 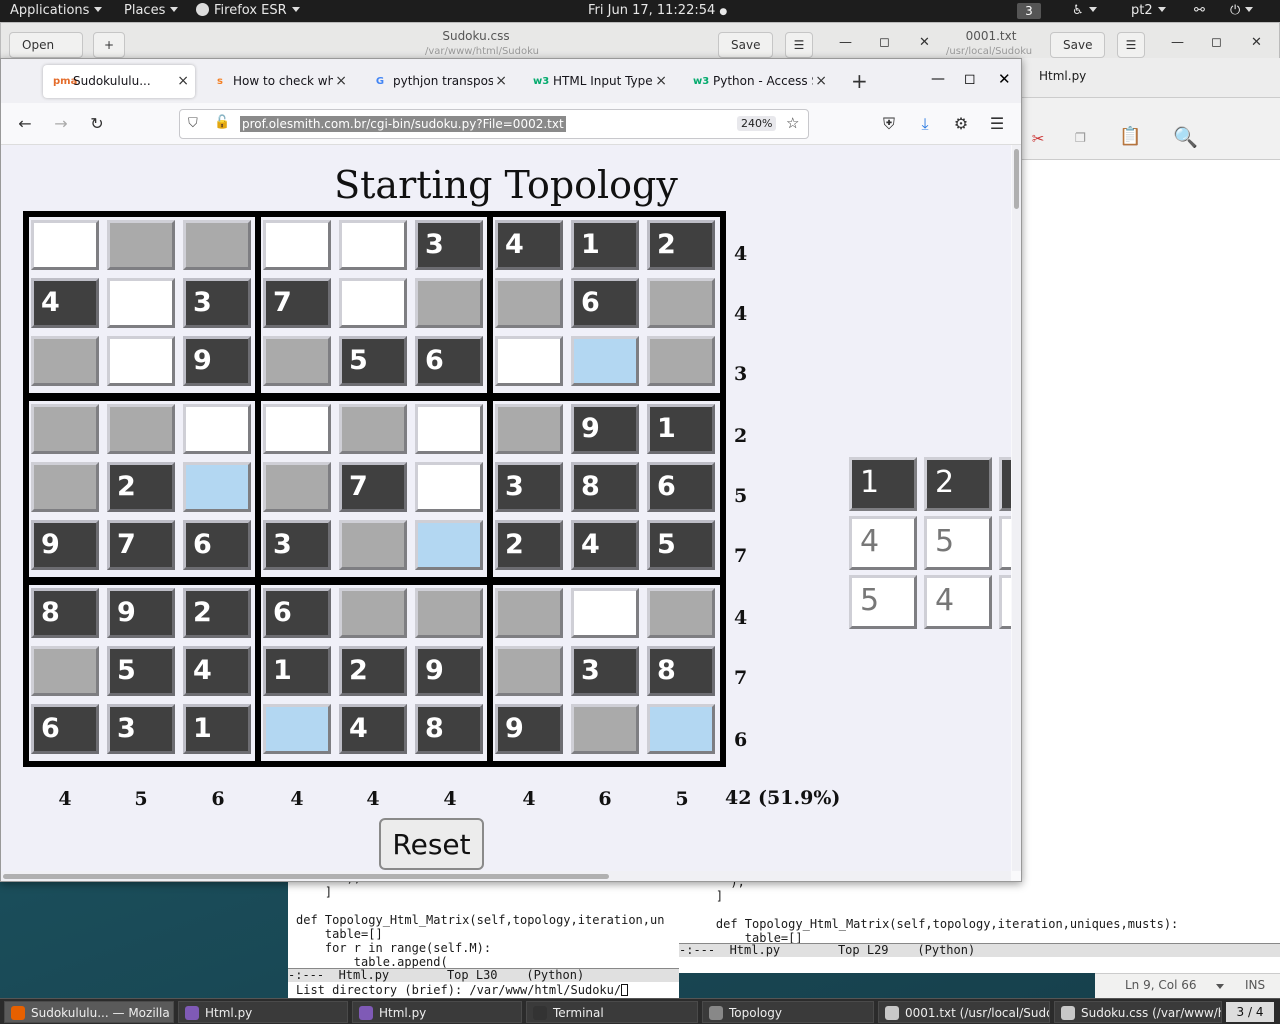 I want to click on minimize-icon-2: —, so click(x=1177, y=42).